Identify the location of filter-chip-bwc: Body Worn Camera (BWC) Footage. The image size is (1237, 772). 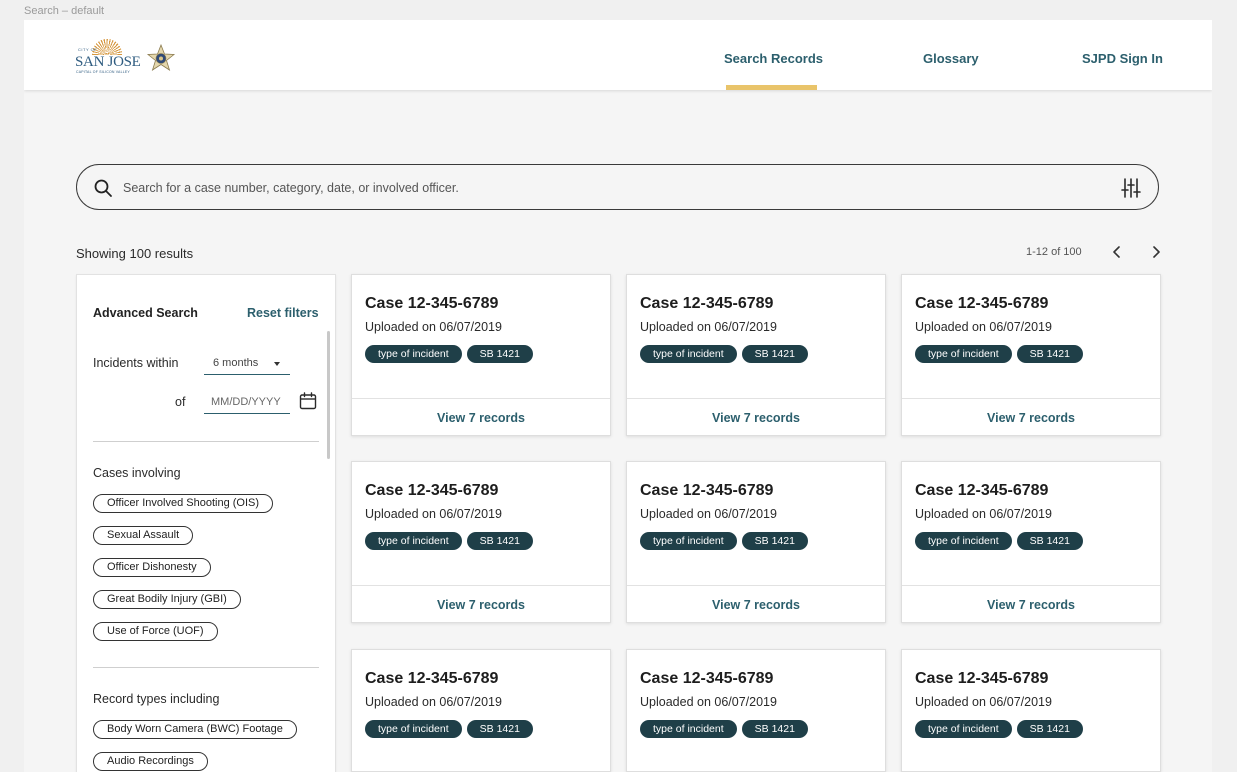
(195, 729).